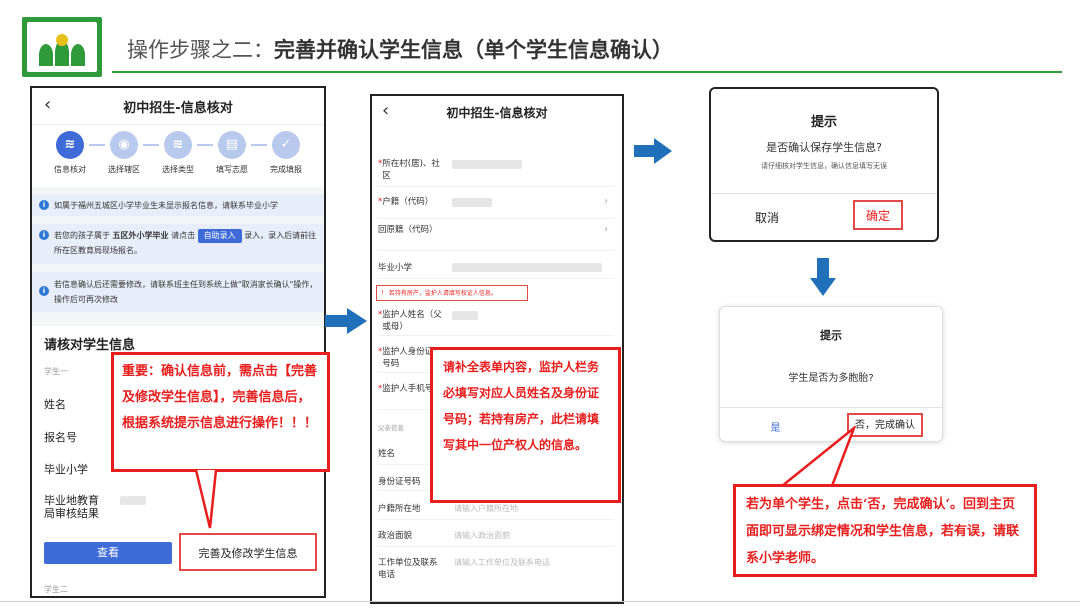  I want to click on dialog-footer: 取消 确定, so click(824, 216).